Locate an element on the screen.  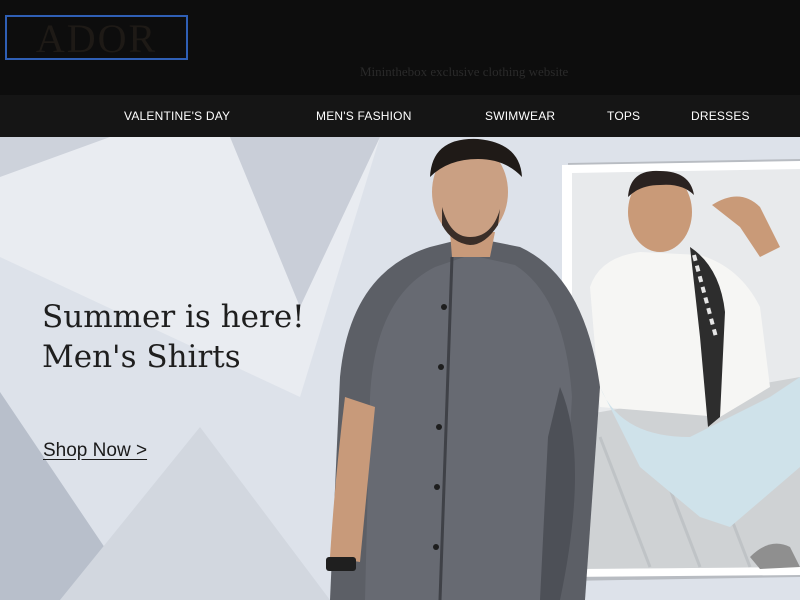
nav-item-valentines-day: VALENTINE'S DAY is located at coordinates (177, 116).